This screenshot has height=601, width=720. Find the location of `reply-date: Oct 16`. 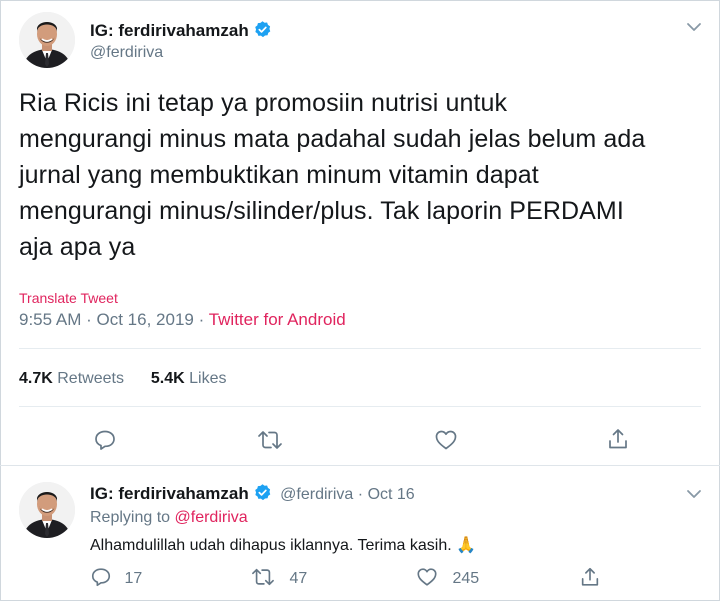

reply-date: Oct 16 is located at coordinates (391, 494).